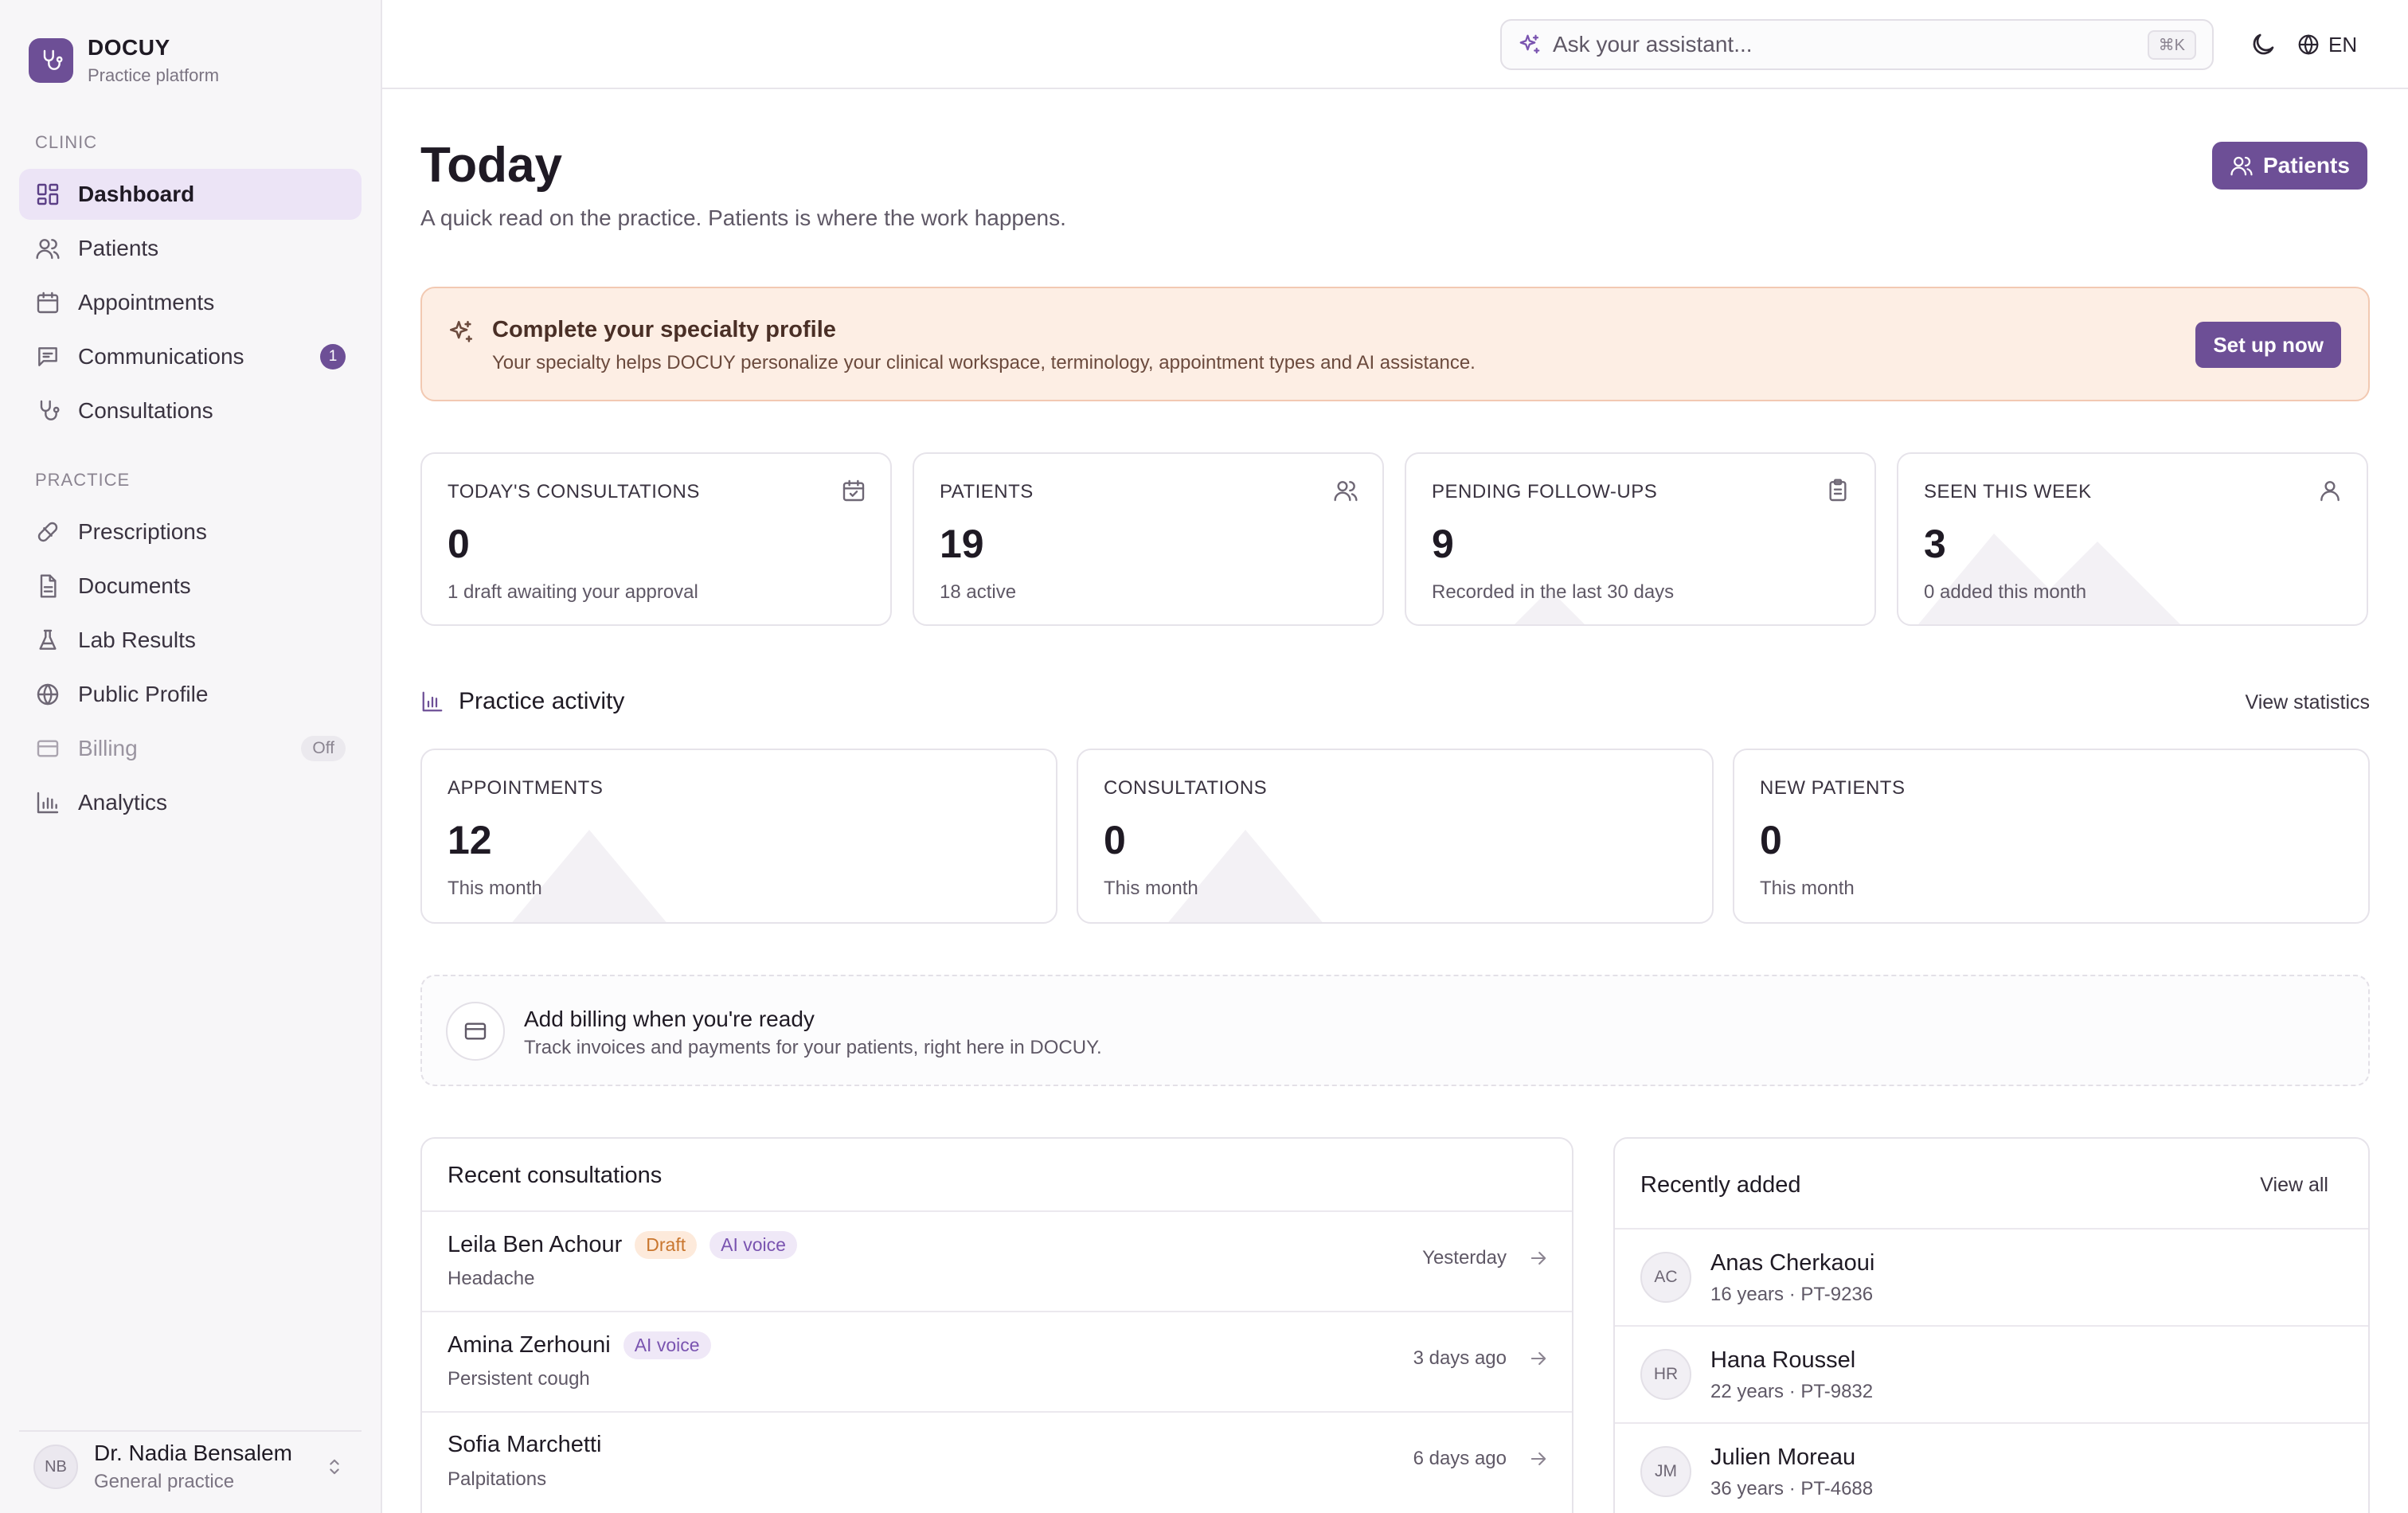 This screenshot has width=2408, height=1513. Describe the element at coordinates (190, 748) in the screenshot. I see `sidebar-item-billing: Billing Off` at that location.